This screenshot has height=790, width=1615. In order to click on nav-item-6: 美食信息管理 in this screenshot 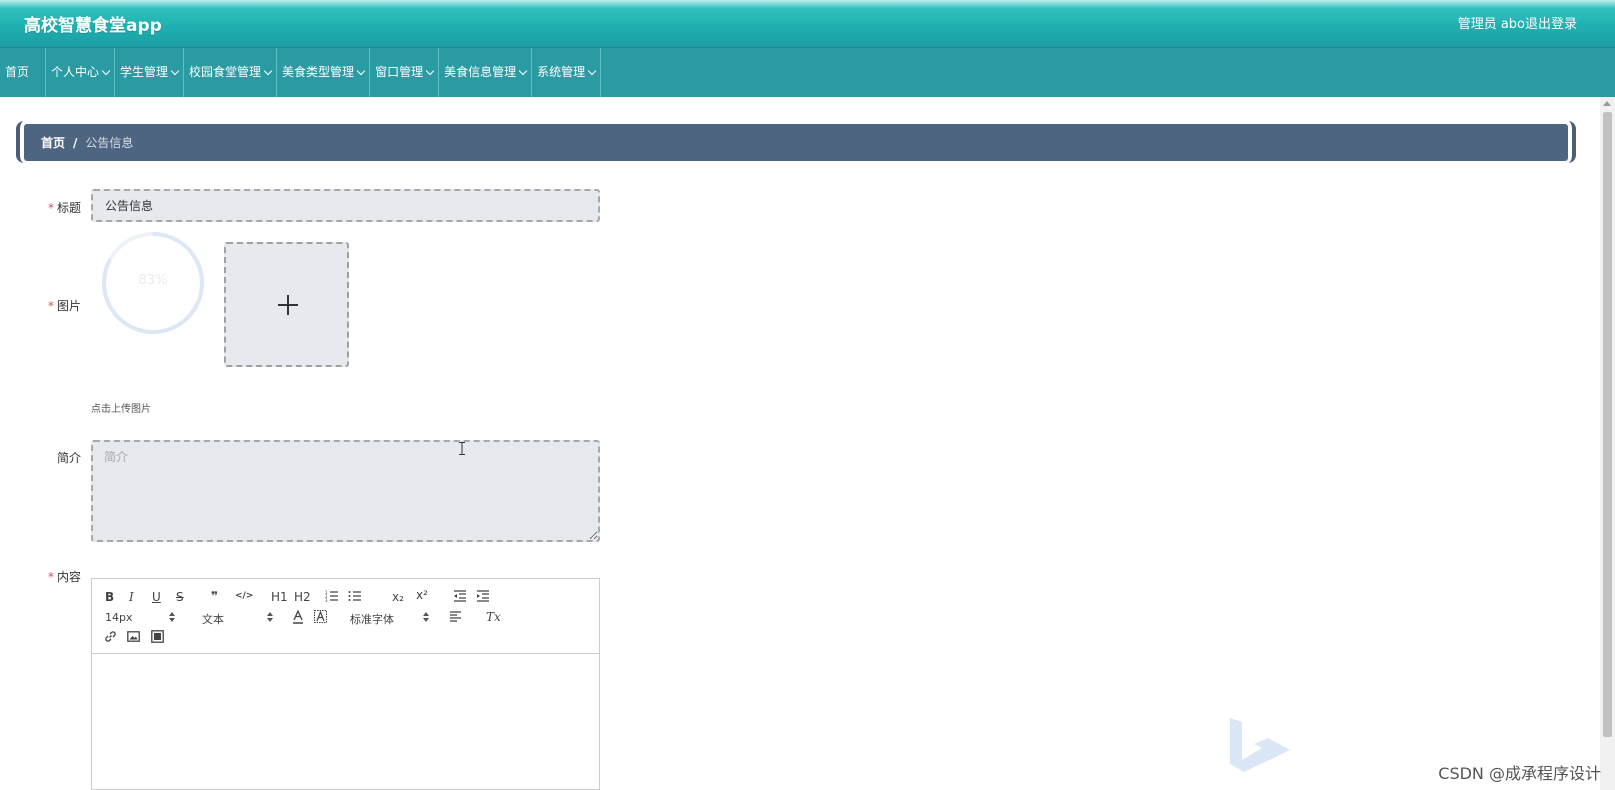, I will do `click(486, 72)`.